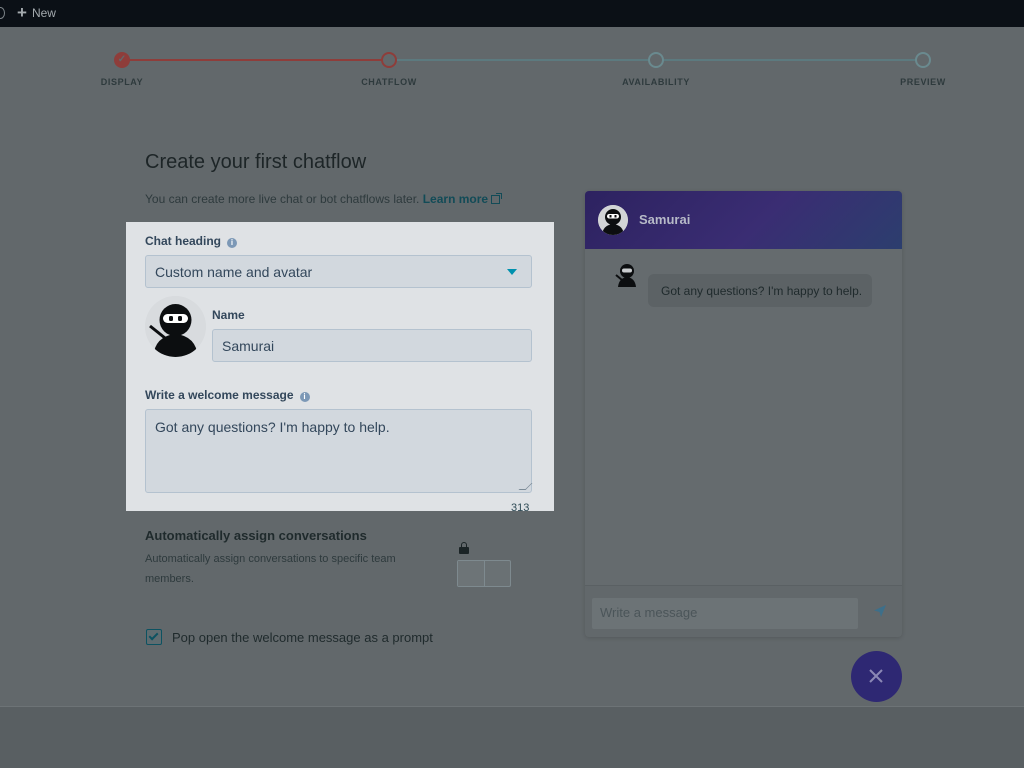 This screenshot has width=1024, height=768. I want to click on chat-preview-bot-name: Samurai, so click(665, 219).